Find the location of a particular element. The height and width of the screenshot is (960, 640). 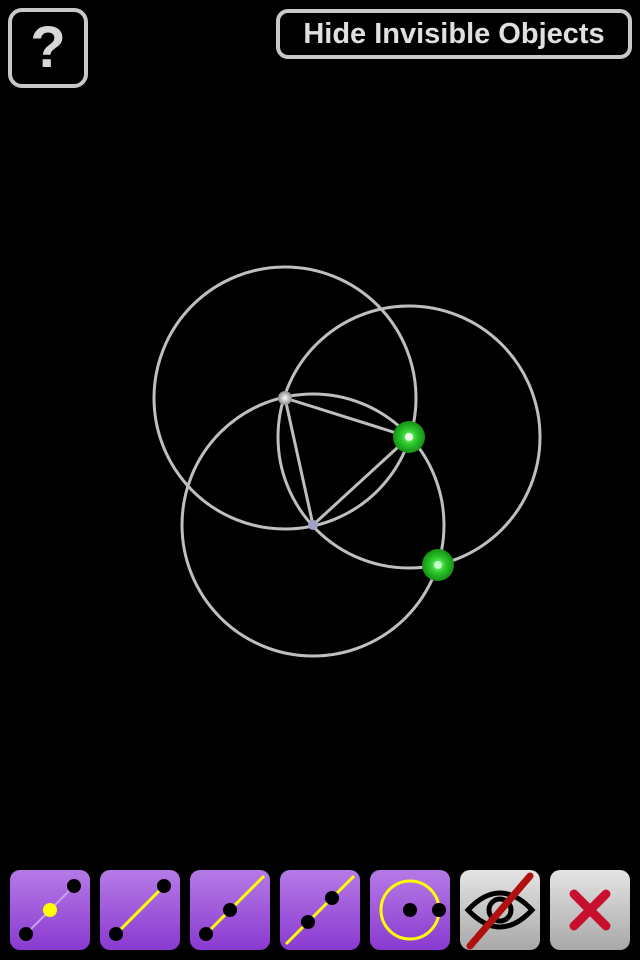

segment-icon is located at coordinates (140, 910).